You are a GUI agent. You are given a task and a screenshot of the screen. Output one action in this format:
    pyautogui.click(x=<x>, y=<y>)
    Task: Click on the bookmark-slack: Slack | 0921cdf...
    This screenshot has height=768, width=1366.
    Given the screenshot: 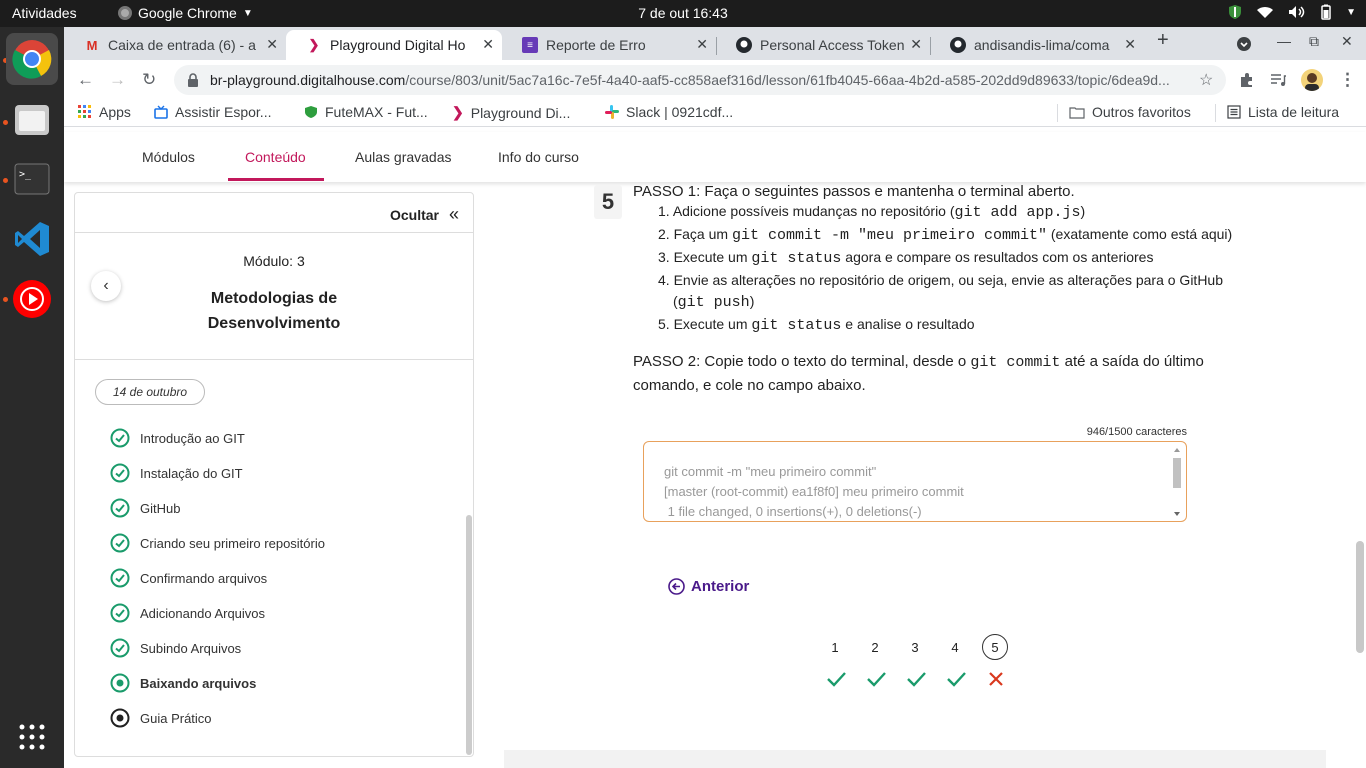 What is the action you would take?
    pyautogui.click(x=669, y=112)
    